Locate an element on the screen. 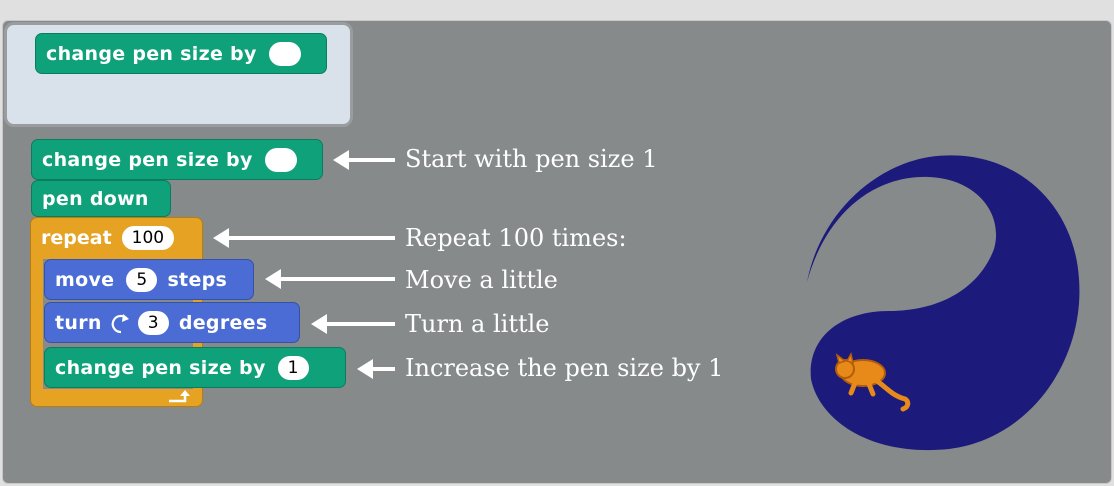  steps-label: steps is located at coordinates (197, 279).